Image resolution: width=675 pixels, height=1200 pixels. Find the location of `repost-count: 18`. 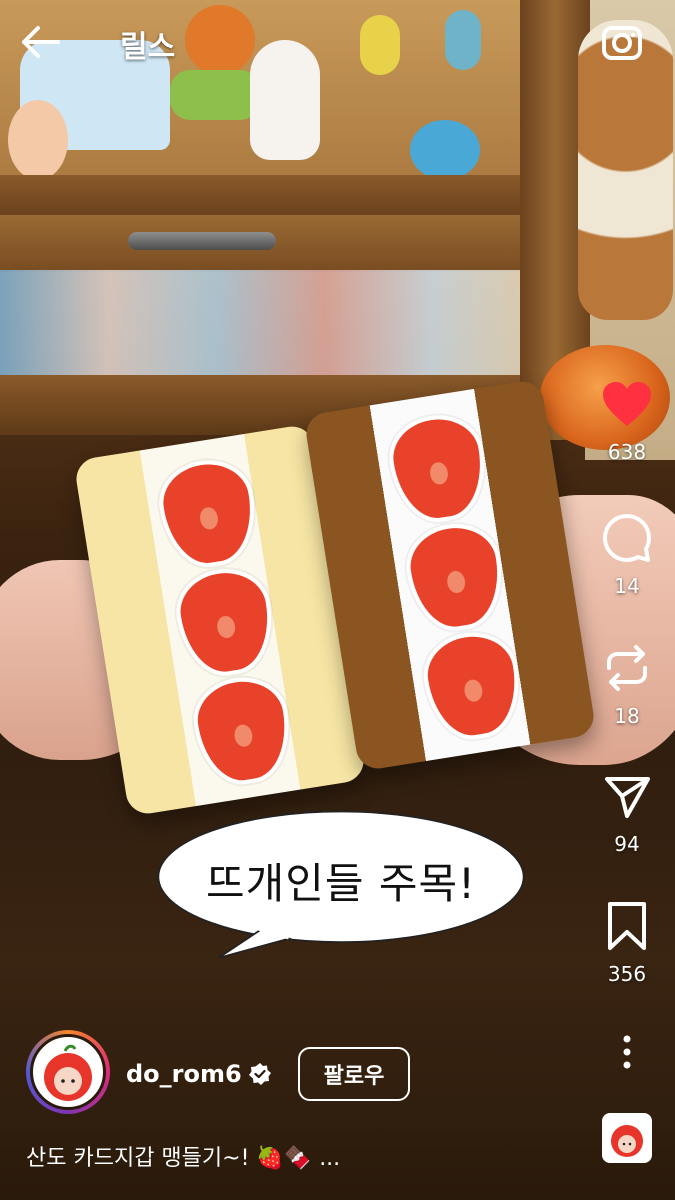

repost-count: 18 is located at coordinates (627, 716).